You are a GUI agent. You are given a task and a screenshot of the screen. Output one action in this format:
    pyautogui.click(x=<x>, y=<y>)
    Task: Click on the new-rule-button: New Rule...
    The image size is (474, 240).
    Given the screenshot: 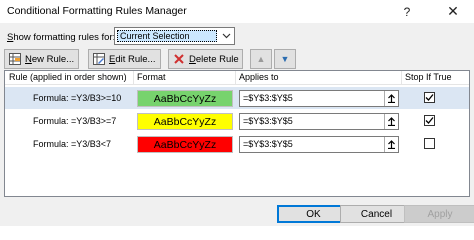 What is the action you would take?
    pyautogui.click(x=41, y=59)
    